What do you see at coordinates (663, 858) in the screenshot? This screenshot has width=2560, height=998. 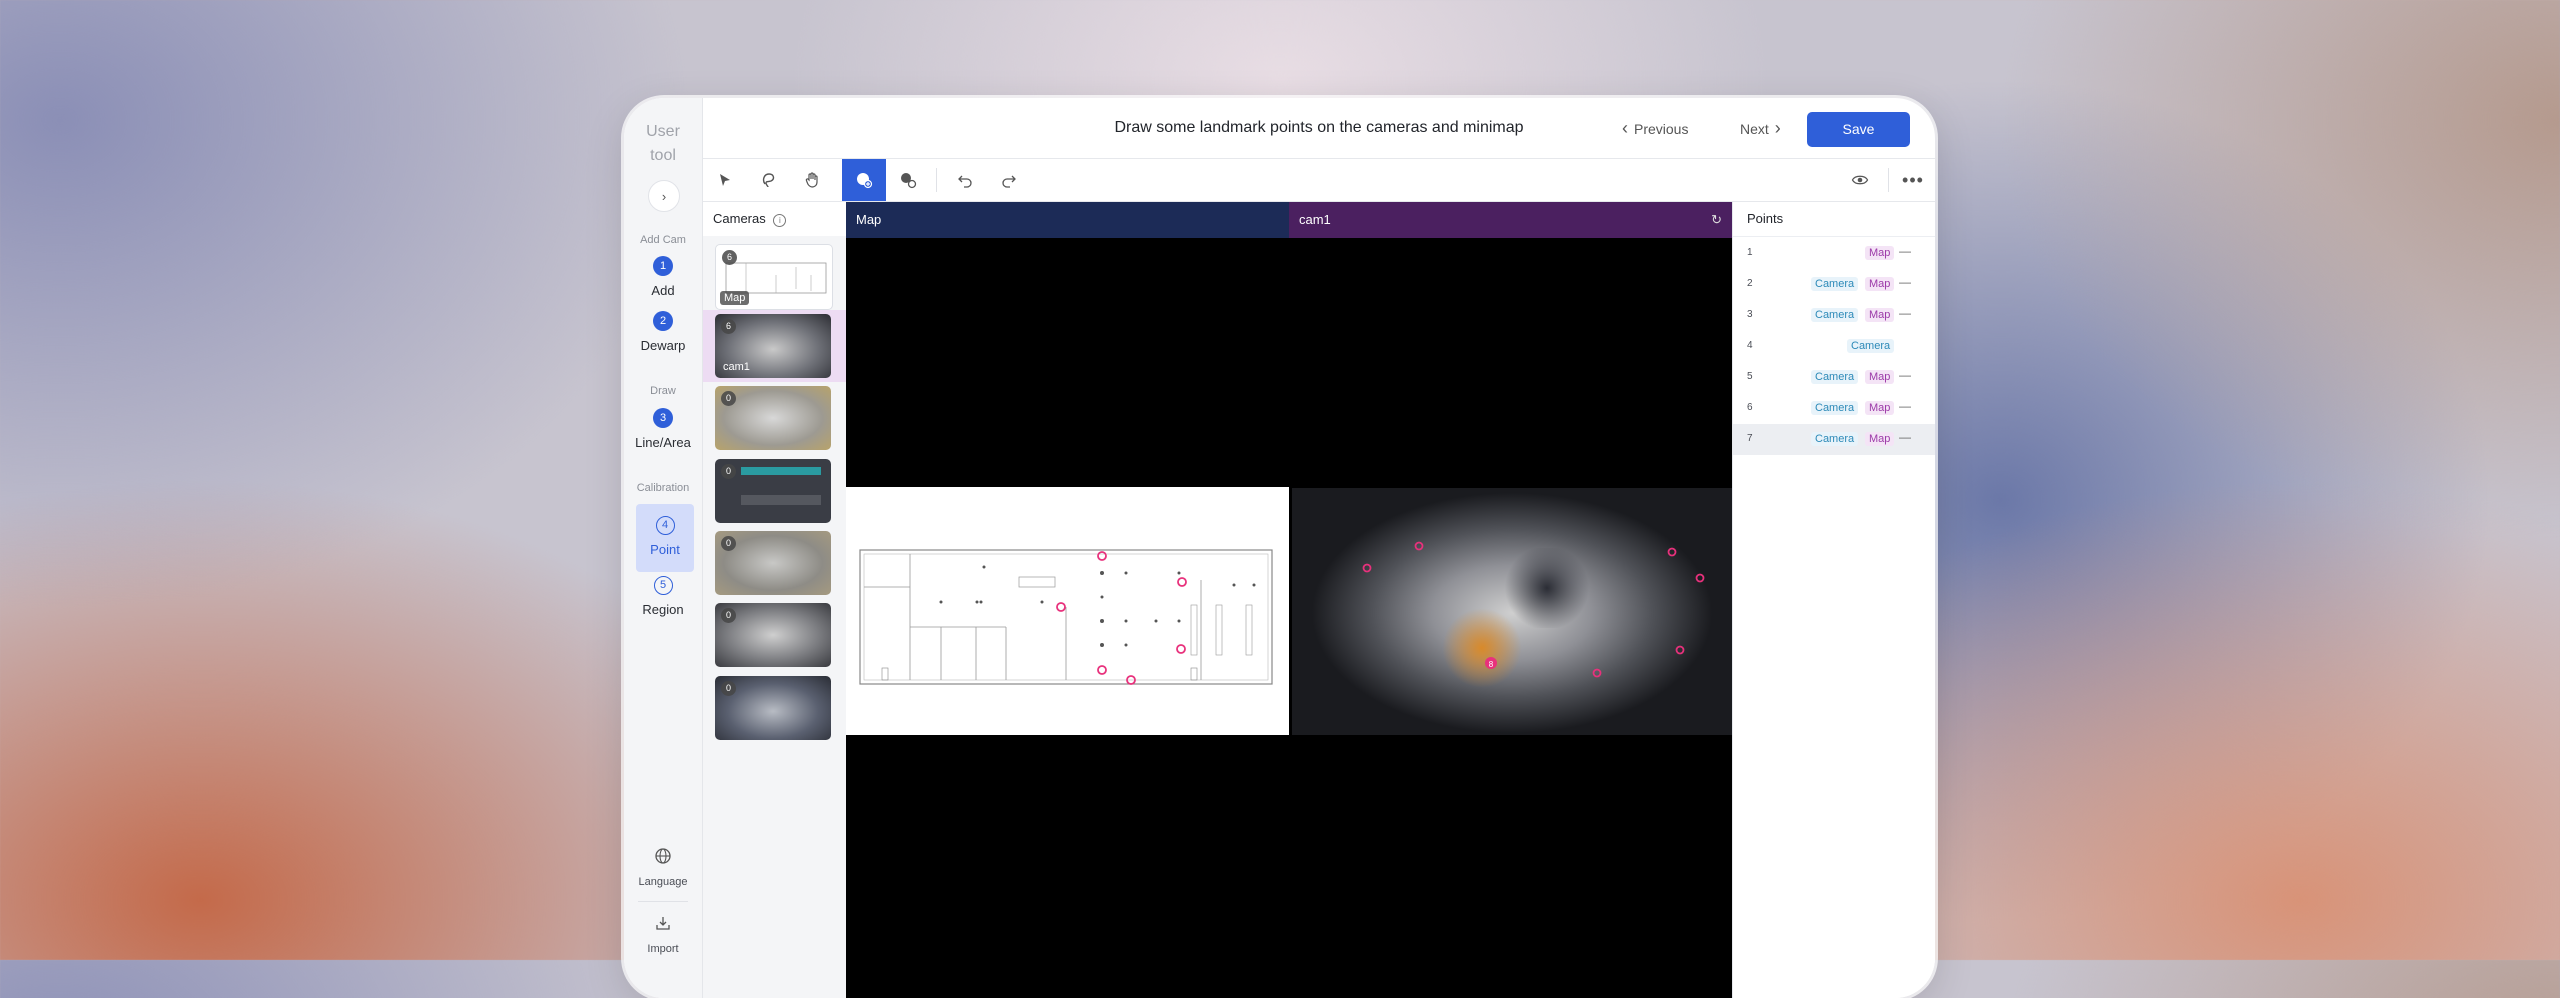 I see `globe-icon` at bounding box center [663, 858].